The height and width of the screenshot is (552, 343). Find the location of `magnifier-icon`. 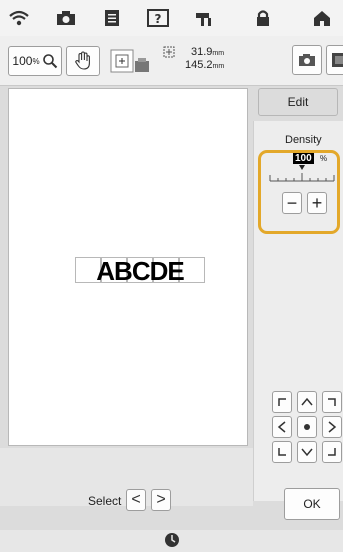

magnifier-icon is located at coordinates (49, 61).